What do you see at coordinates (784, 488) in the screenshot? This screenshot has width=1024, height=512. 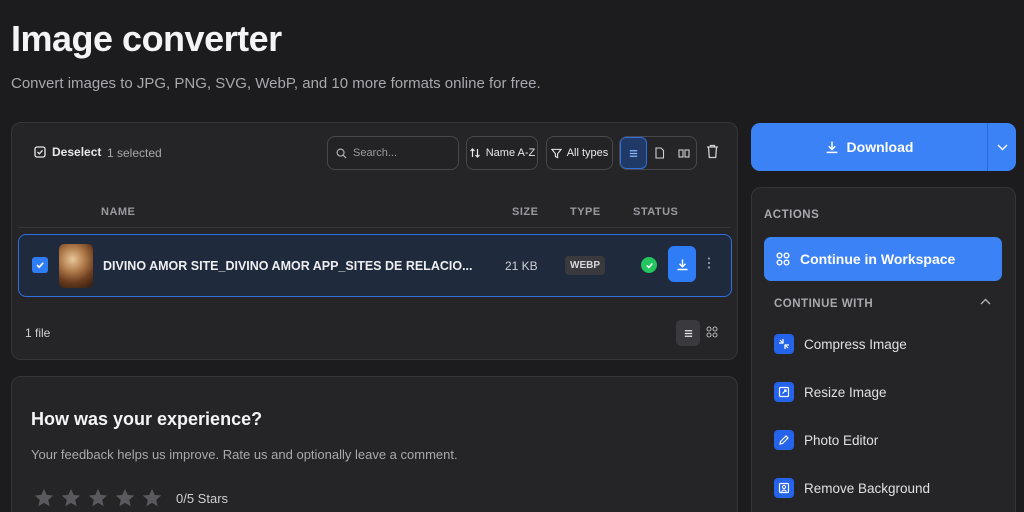 I see `remove-background-icon` at bounding box center [784, 488].